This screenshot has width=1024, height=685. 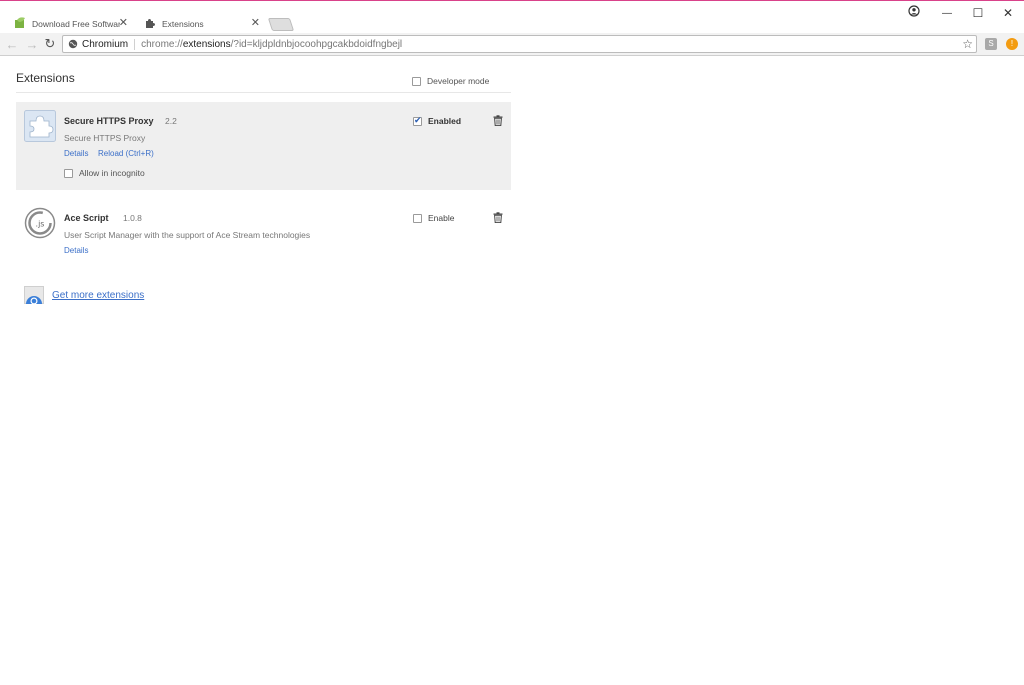 What do you see at coordinates (86, 218) in the screenshot?
I see `extension-name: Ace Script` at bounding box center [86, 218].